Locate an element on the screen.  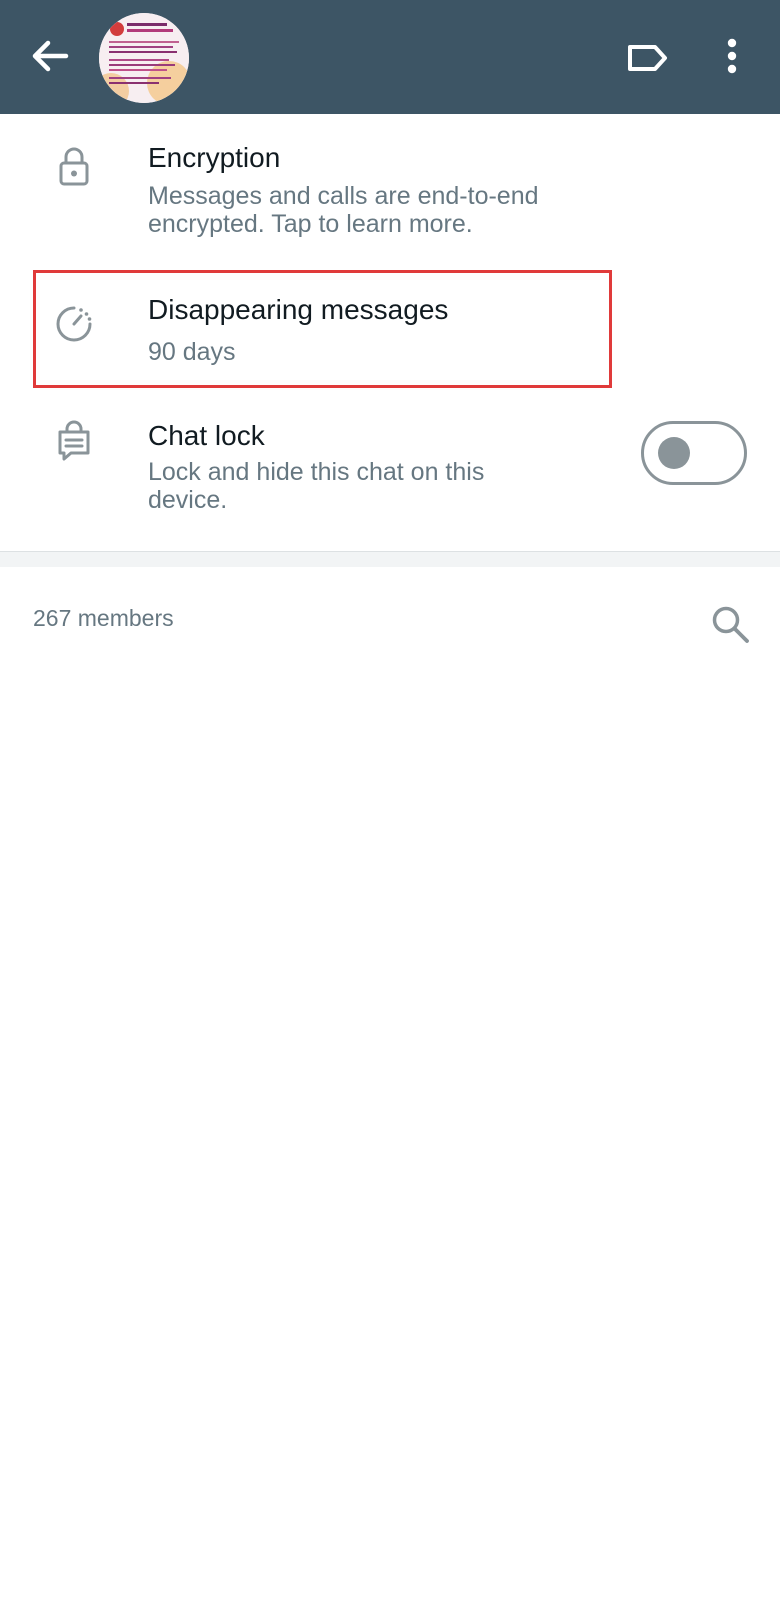
chat-lock-title: Chat lock is located at coordinates (206, 435).